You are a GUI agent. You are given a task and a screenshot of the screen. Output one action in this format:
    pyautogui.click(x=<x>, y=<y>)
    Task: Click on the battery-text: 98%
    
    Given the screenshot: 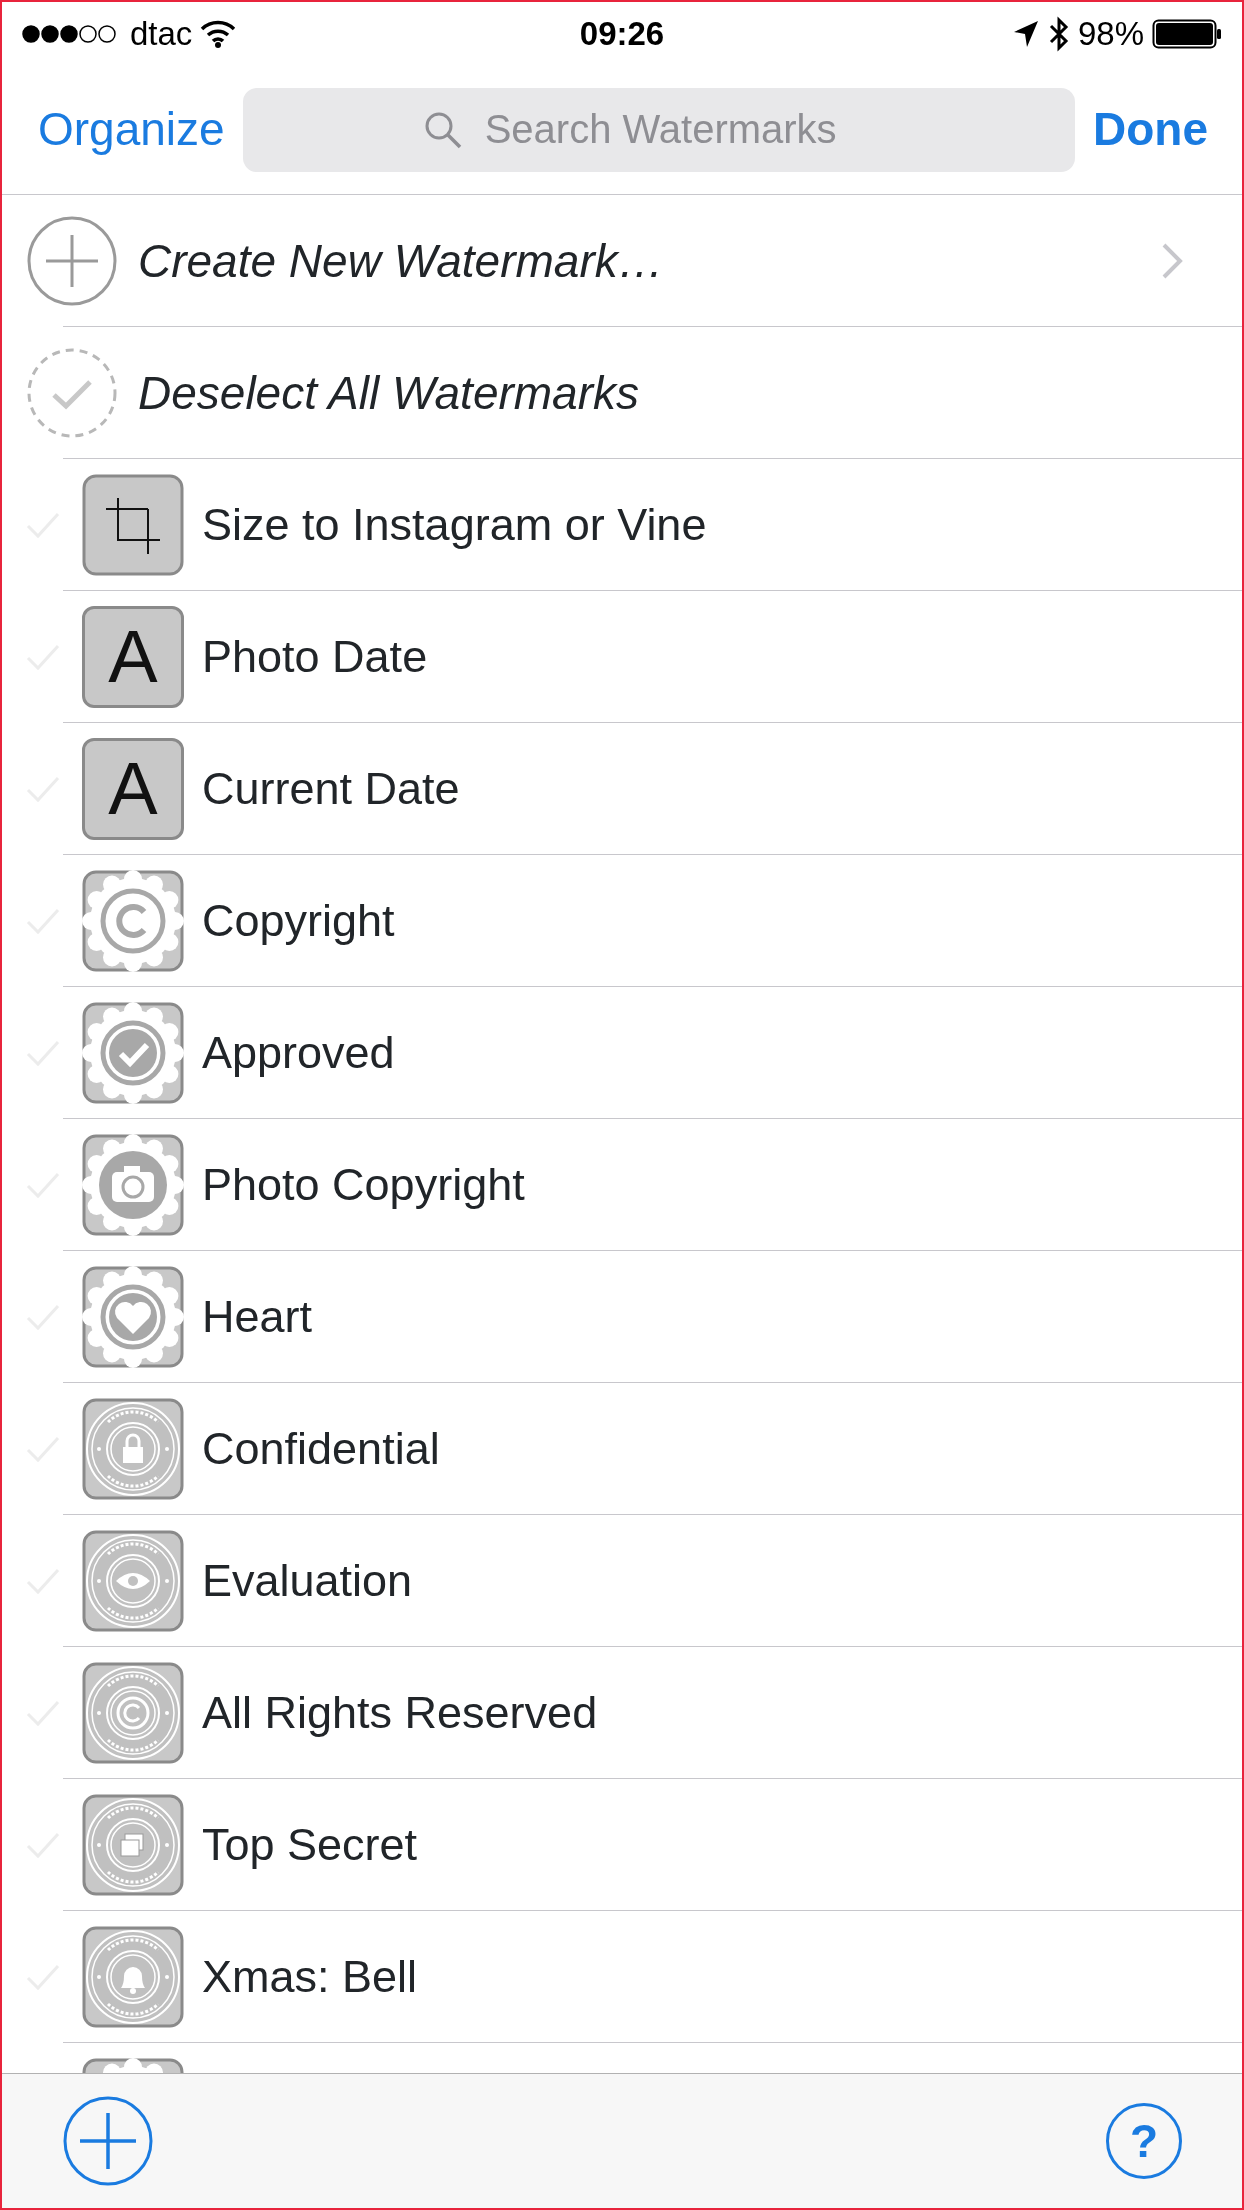 What is the action you would take?
    pyautogui.click(x=1110, y=33)
    